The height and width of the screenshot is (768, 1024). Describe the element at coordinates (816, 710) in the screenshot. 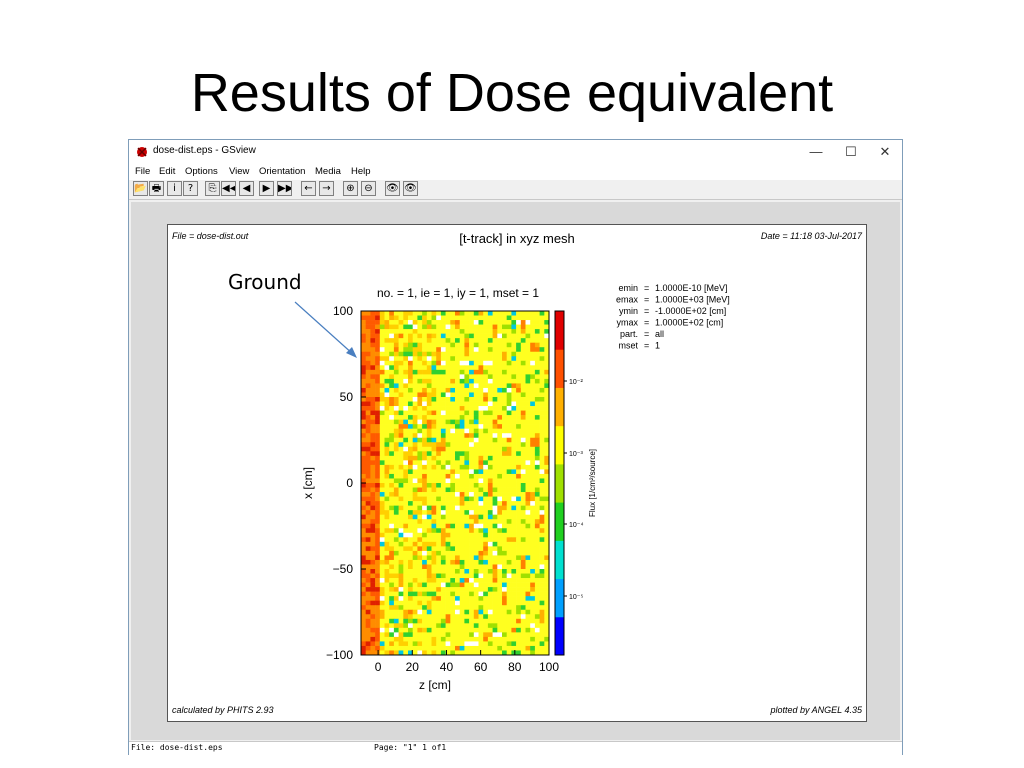

I see `plotted-by-label: plotted by ANGEL 4.35` at that location.